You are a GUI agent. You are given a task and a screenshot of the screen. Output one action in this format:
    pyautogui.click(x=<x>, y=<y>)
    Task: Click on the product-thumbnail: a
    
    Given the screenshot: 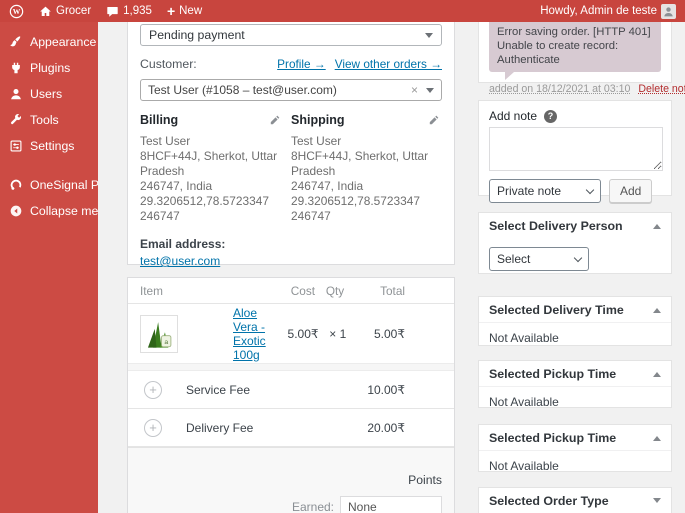 What is the action you would take?
    pyautogui.click(x=159, y=333)
    